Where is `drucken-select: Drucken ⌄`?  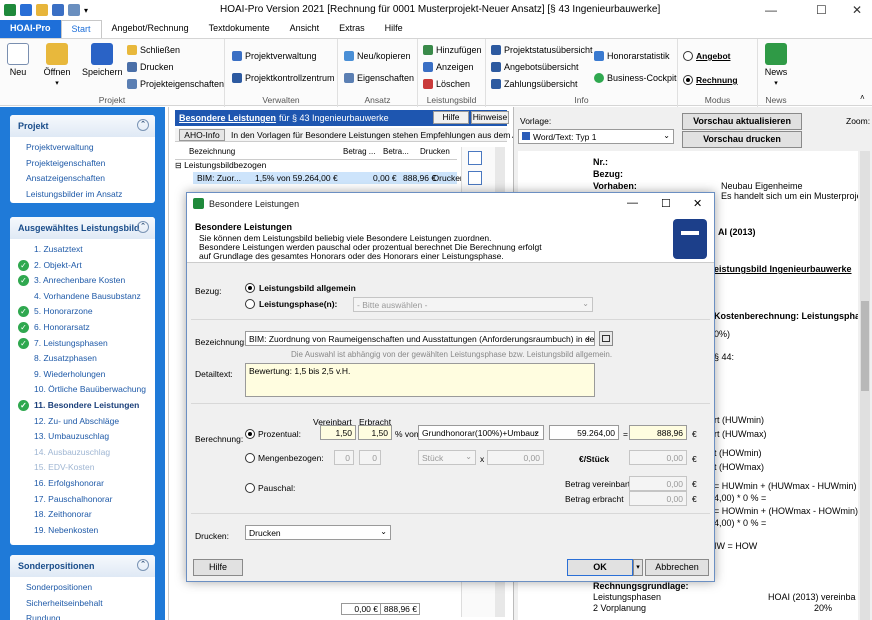
drucken-select: Drucken ⌄ is located at coordinates (318, 532).